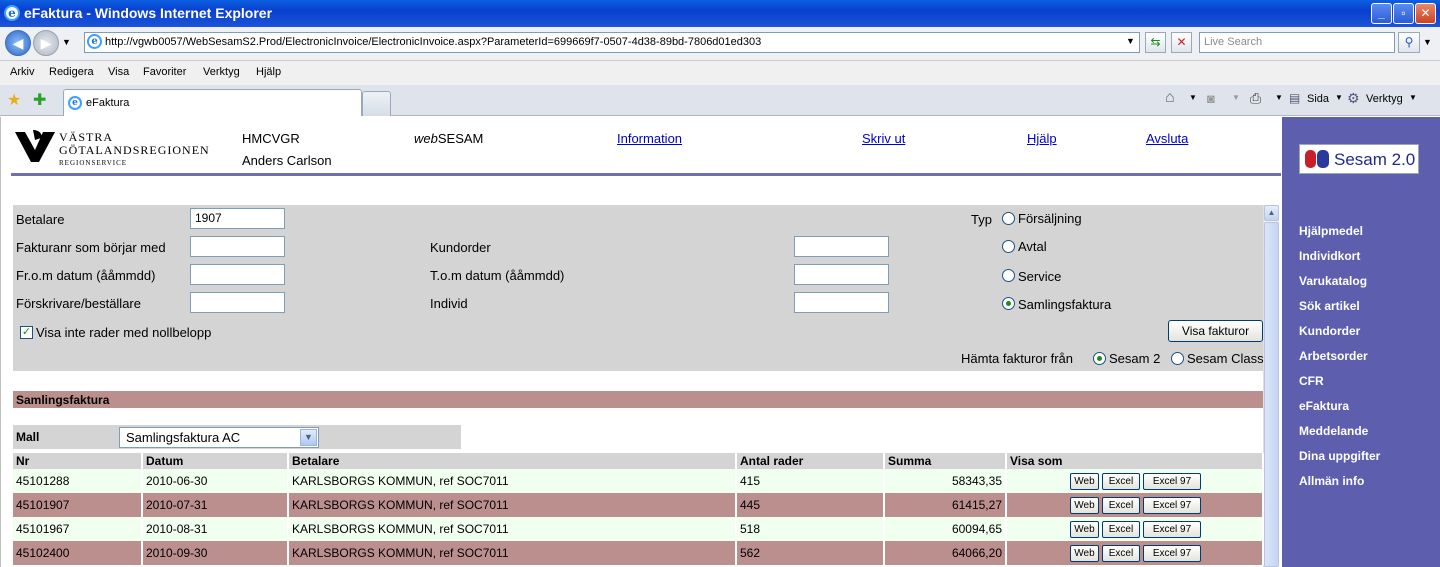 The width and height of the screenshot is (1440, 567). I want to click on sidebar-item-hjalpmedel: Hjälpmedel, so click(1331, 231).